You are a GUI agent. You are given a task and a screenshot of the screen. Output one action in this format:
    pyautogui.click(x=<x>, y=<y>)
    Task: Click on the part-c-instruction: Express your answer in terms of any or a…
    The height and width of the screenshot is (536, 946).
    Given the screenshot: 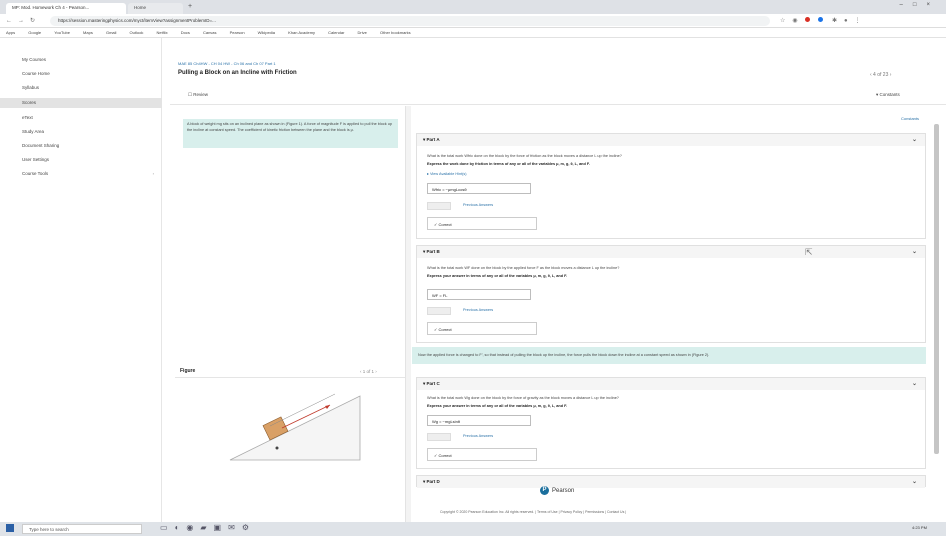 What is the action you would take?
    pyautogui.click(x=497, y=406)
    